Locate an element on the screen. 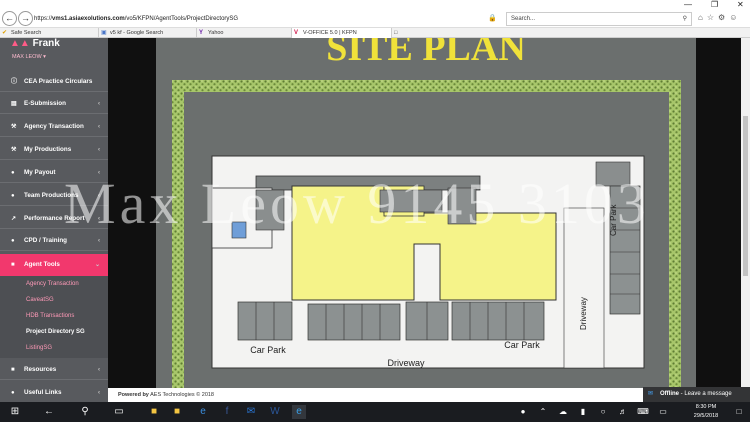 This screenshot has width=750, height=422. car-icon: ● is located at coordinates (13, 241).